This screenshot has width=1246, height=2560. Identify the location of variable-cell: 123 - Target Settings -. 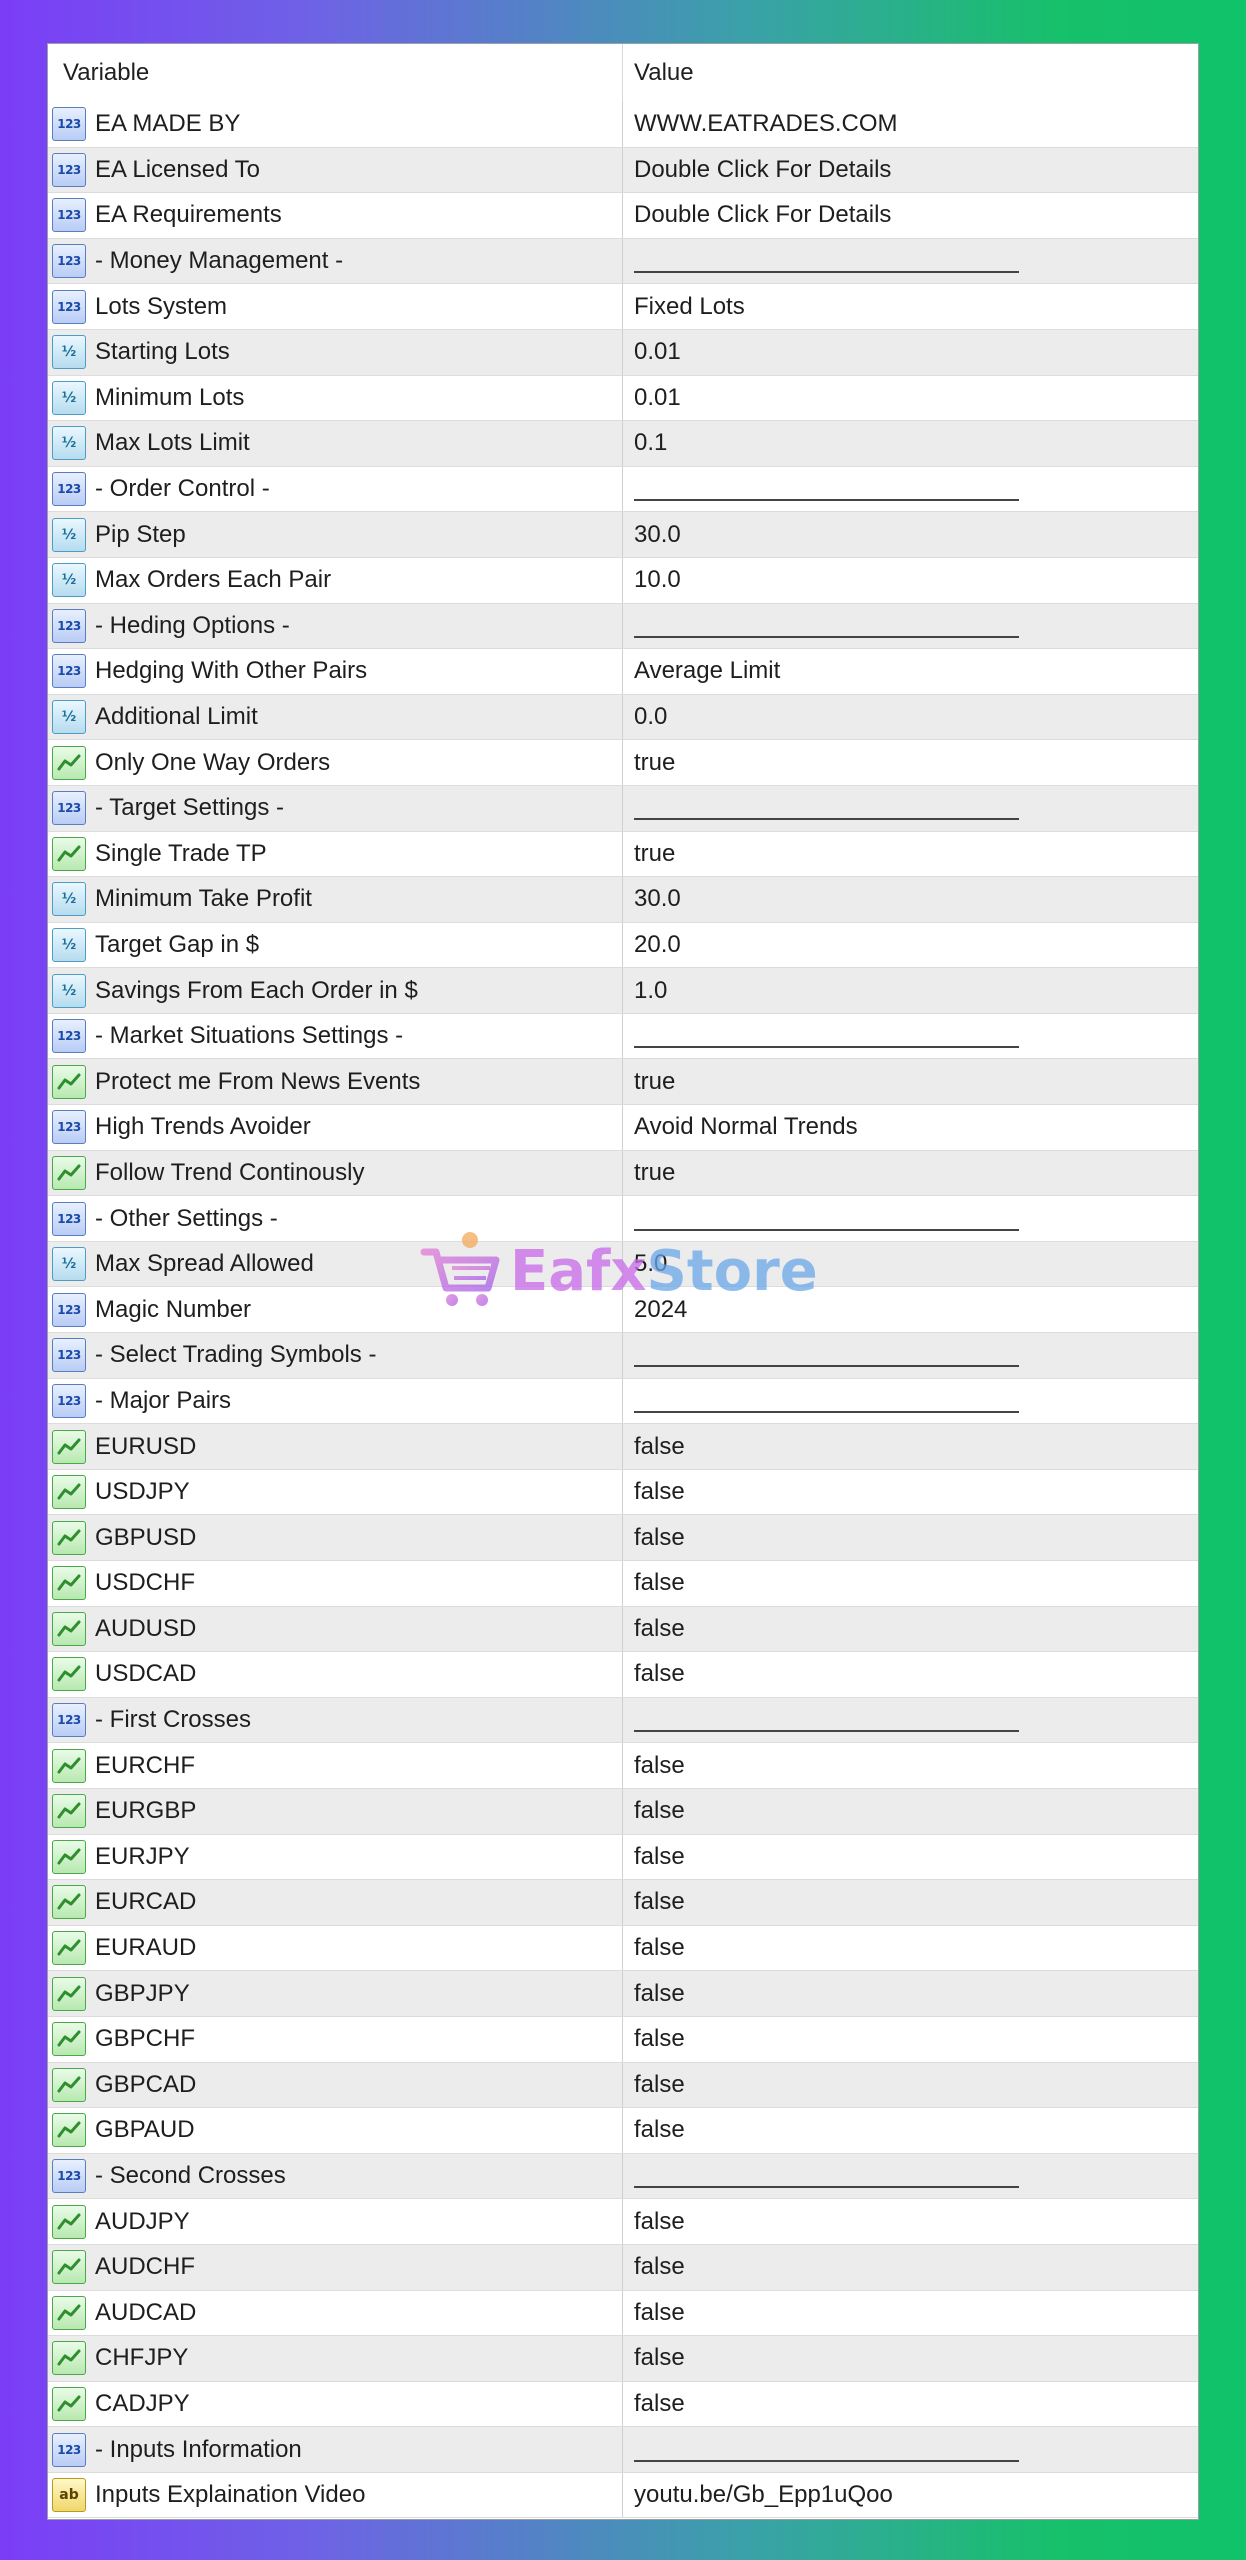
(335, 808).